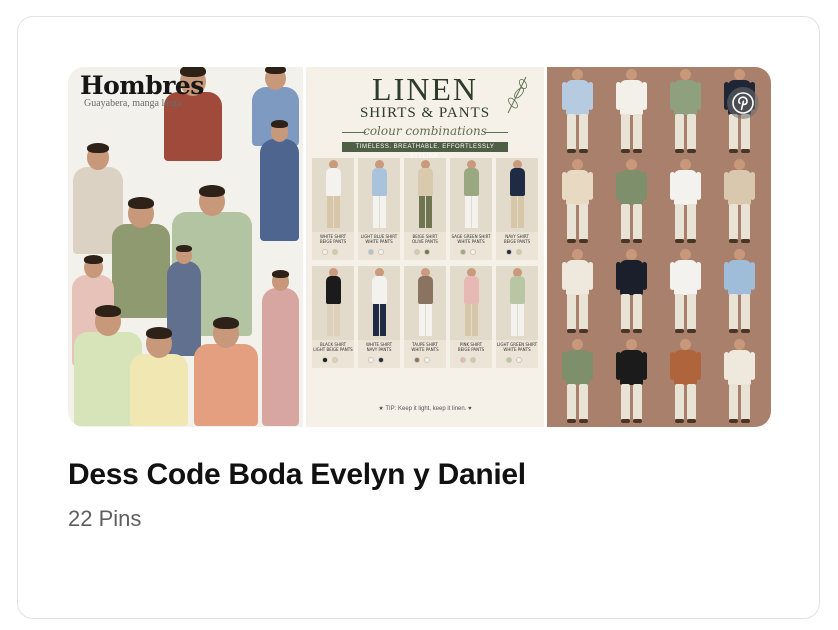  Describe the element at coordinates (471, 317) in the screenshot. I see `outfit-tile: PINK SHIRT BEIGE PANTS` at that location.